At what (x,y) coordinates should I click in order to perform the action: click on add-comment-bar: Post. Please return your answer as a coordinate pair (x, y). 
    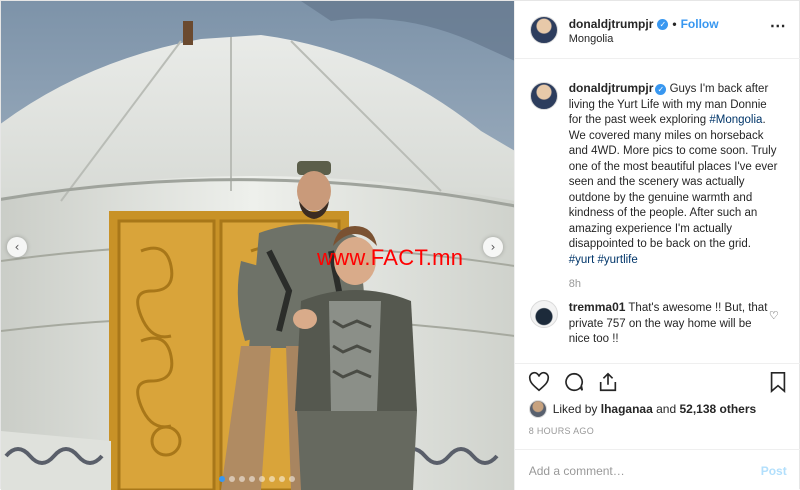
    Looking at the image, I should click on (657, 469).